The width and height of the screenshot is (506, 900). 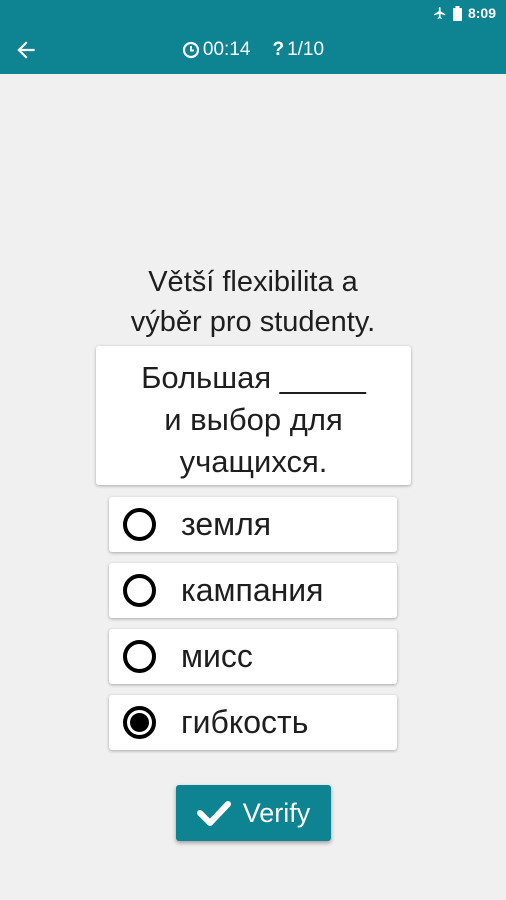 I want to click on prompt-line: výběr pro studenty., so click(x=253, y=322).